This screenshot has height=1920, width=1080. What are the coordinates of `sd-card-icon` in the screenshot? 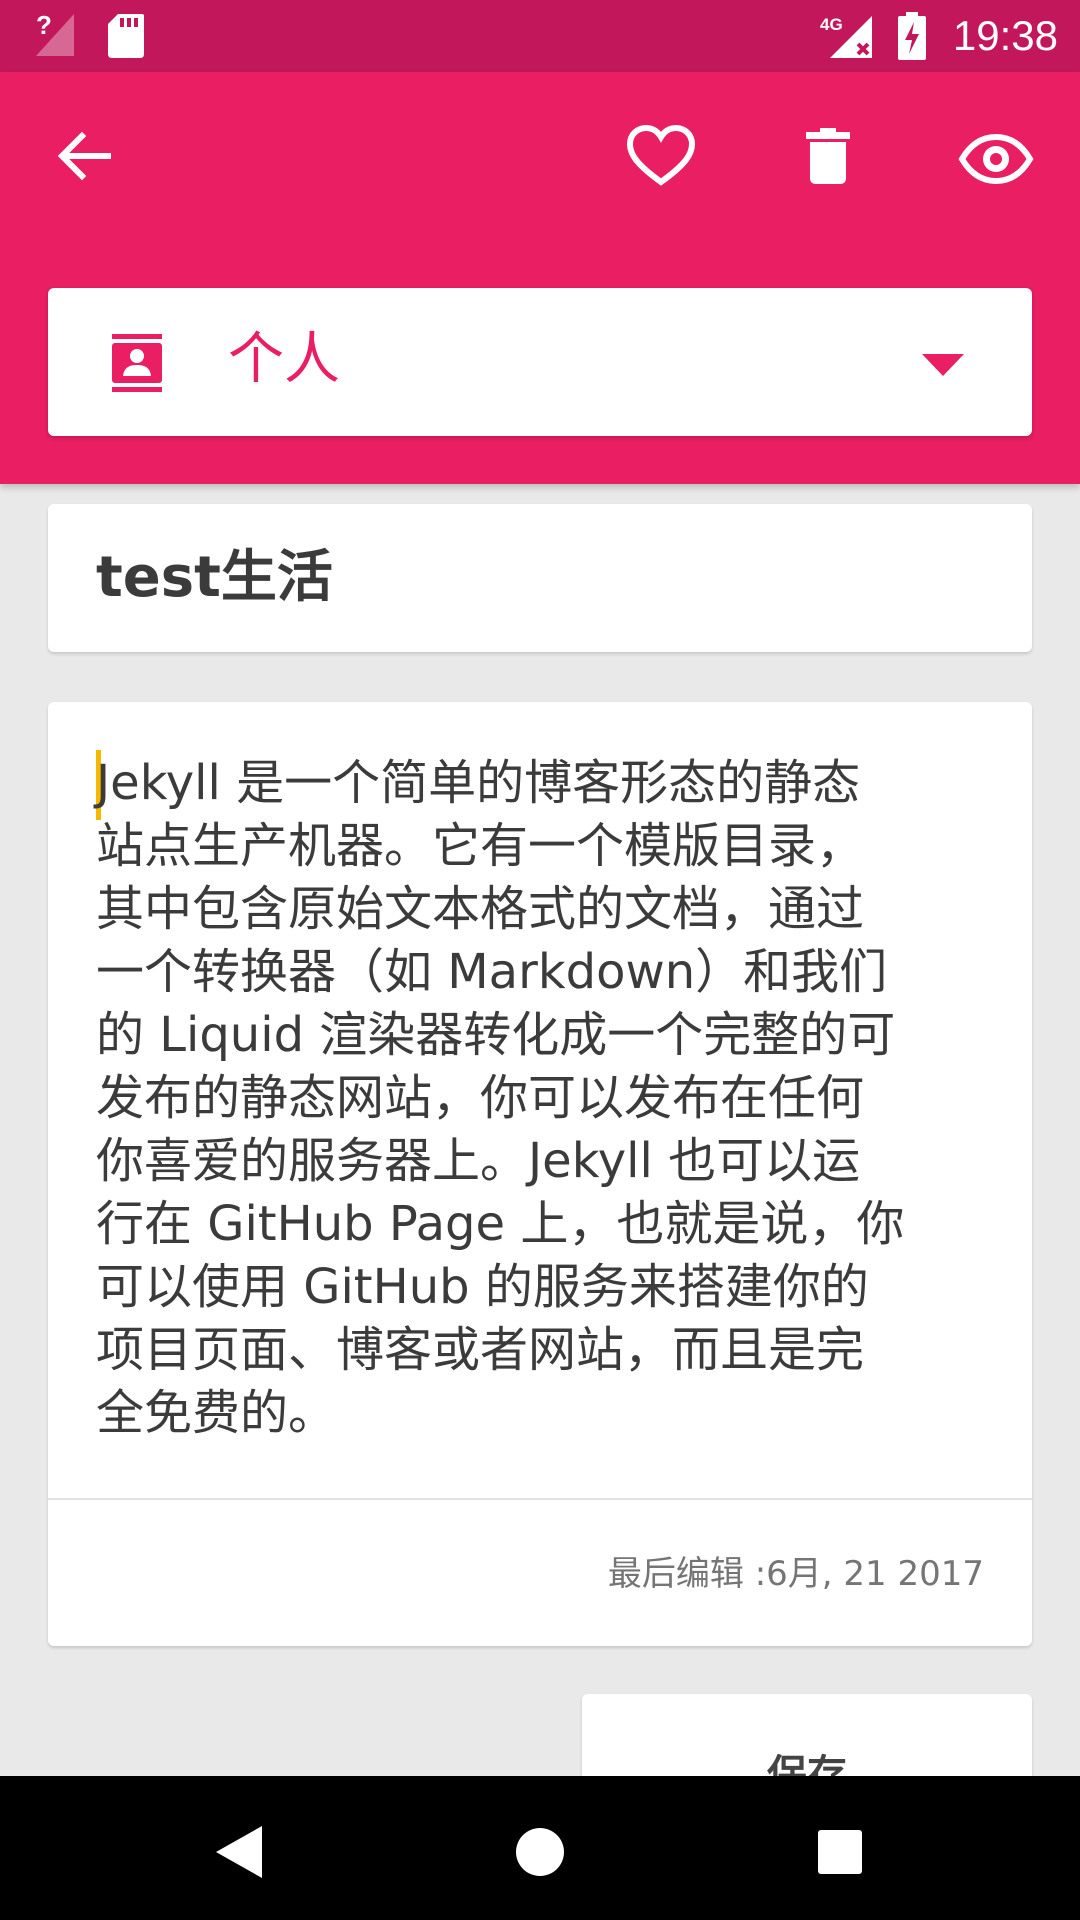 It's located at (126, 38).